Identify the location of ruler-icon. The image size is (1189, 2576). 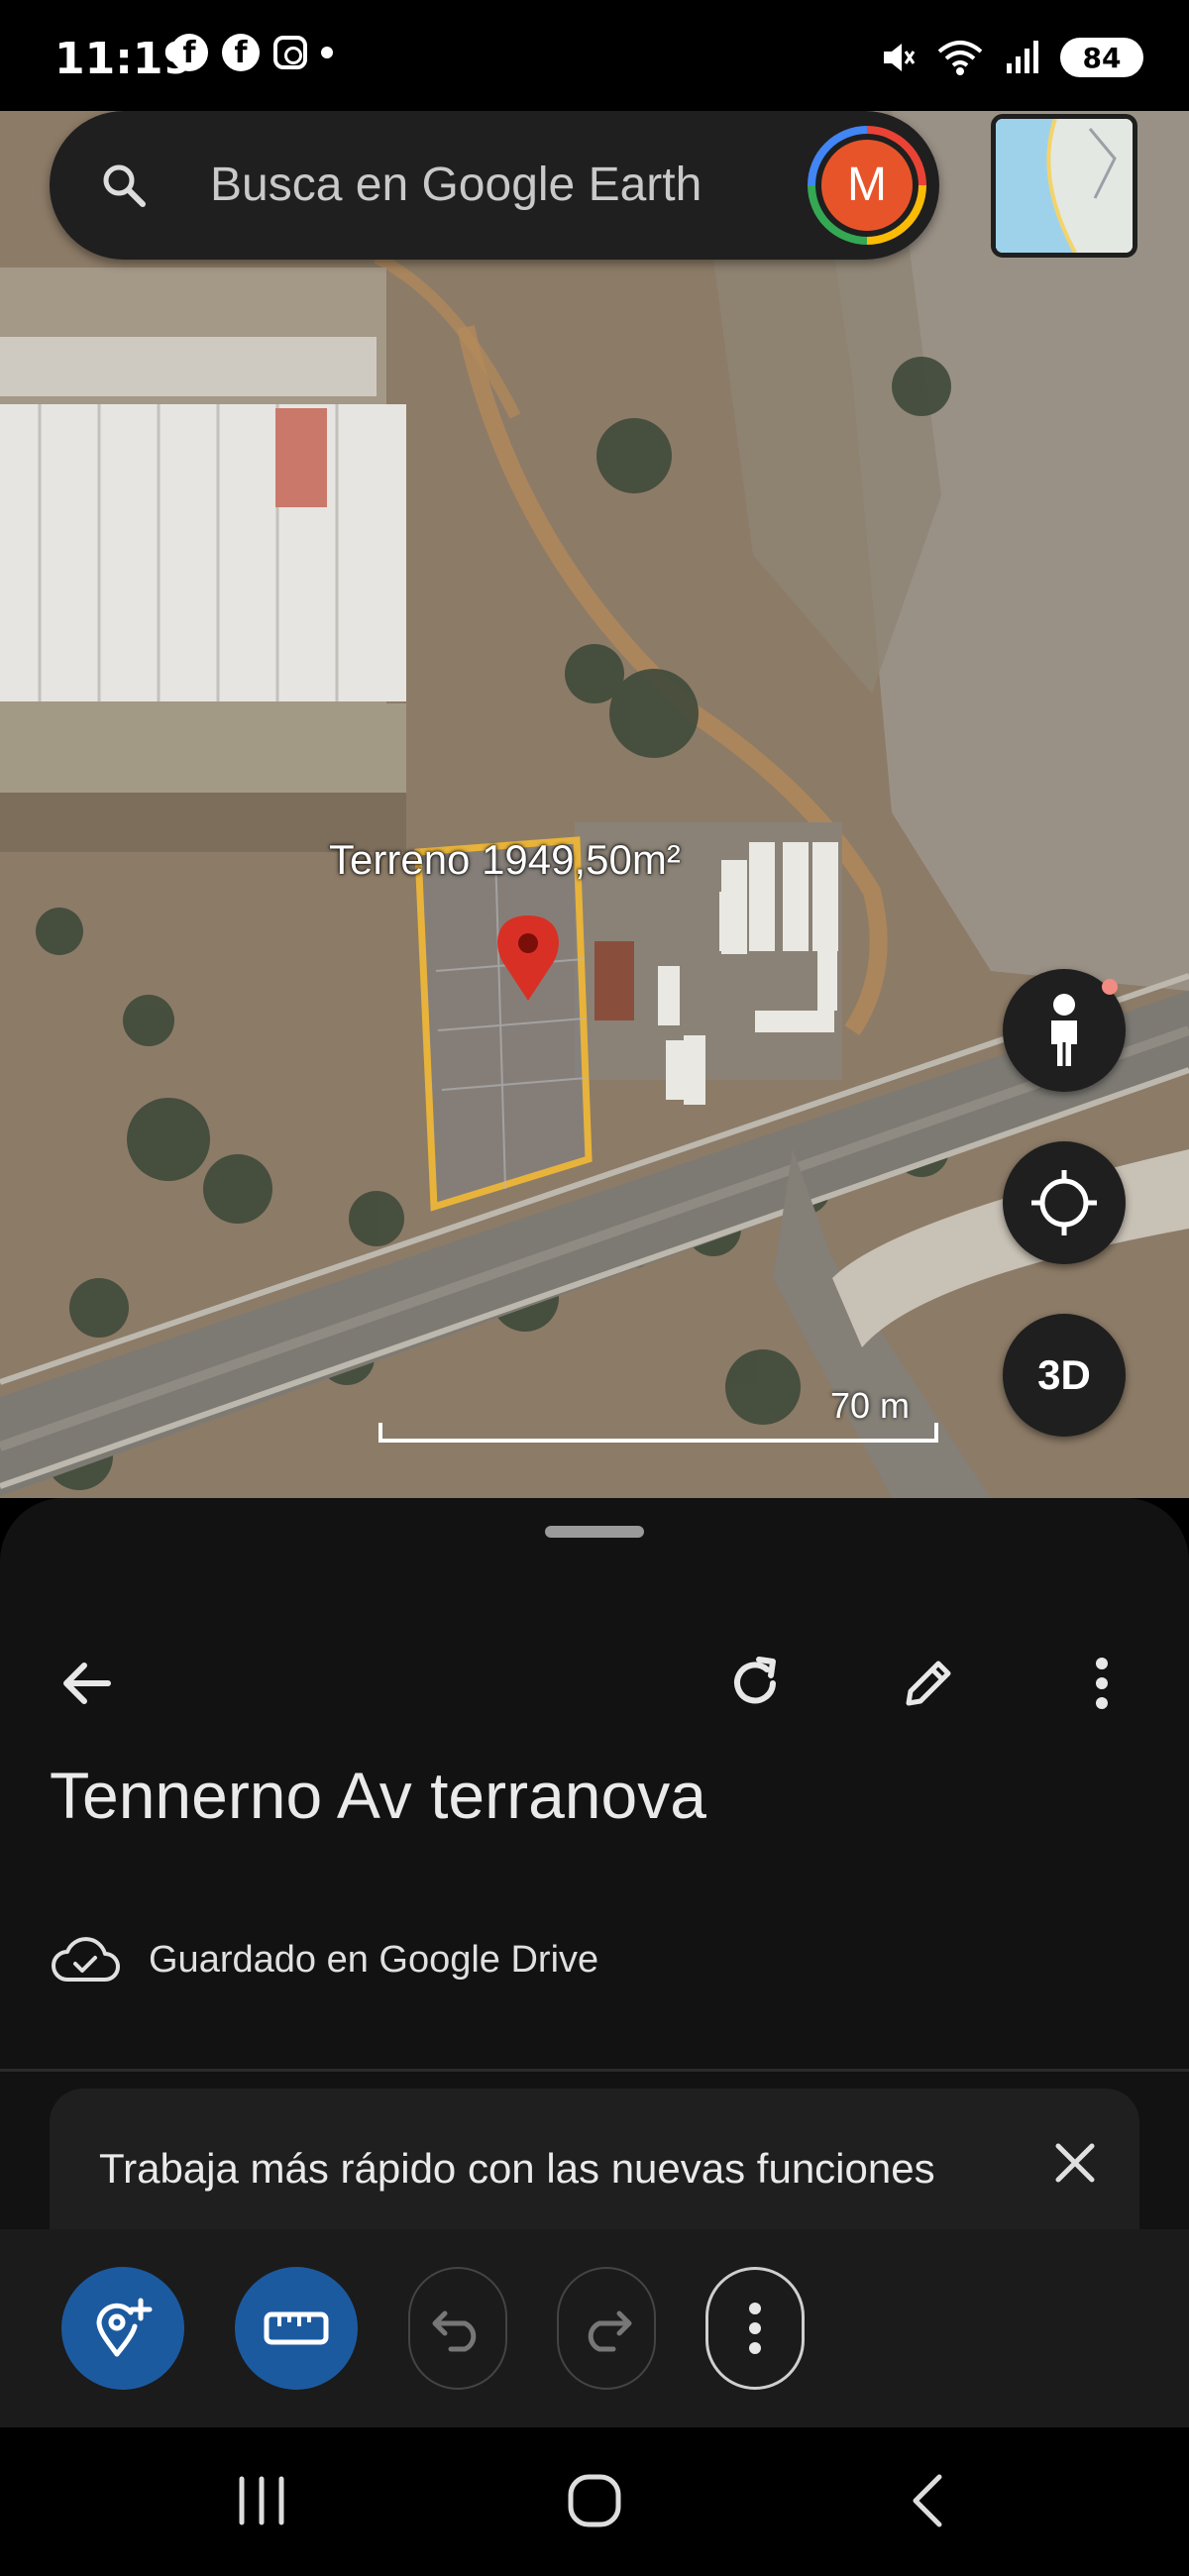
(296, 2328).